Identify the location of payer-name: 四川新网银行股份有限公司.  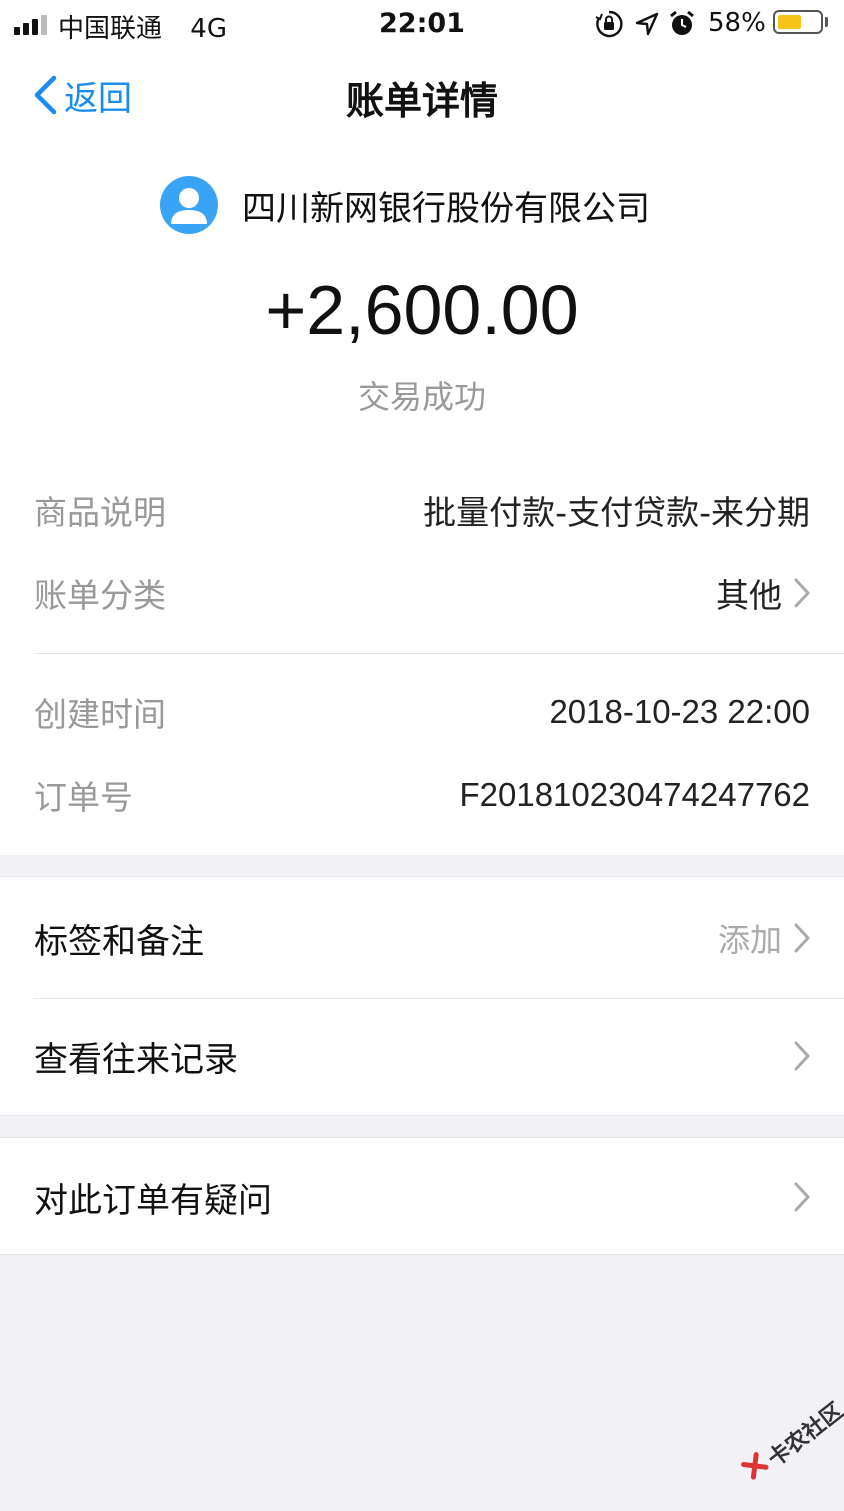
(446, 208).